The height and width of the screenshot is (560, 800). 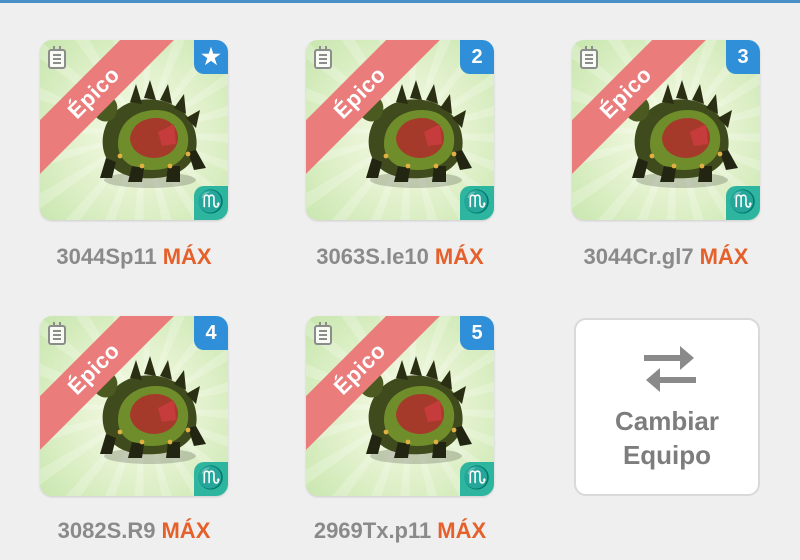 I want to click on monster-name: 2969Tx.p11, so click(x=372, y=530).